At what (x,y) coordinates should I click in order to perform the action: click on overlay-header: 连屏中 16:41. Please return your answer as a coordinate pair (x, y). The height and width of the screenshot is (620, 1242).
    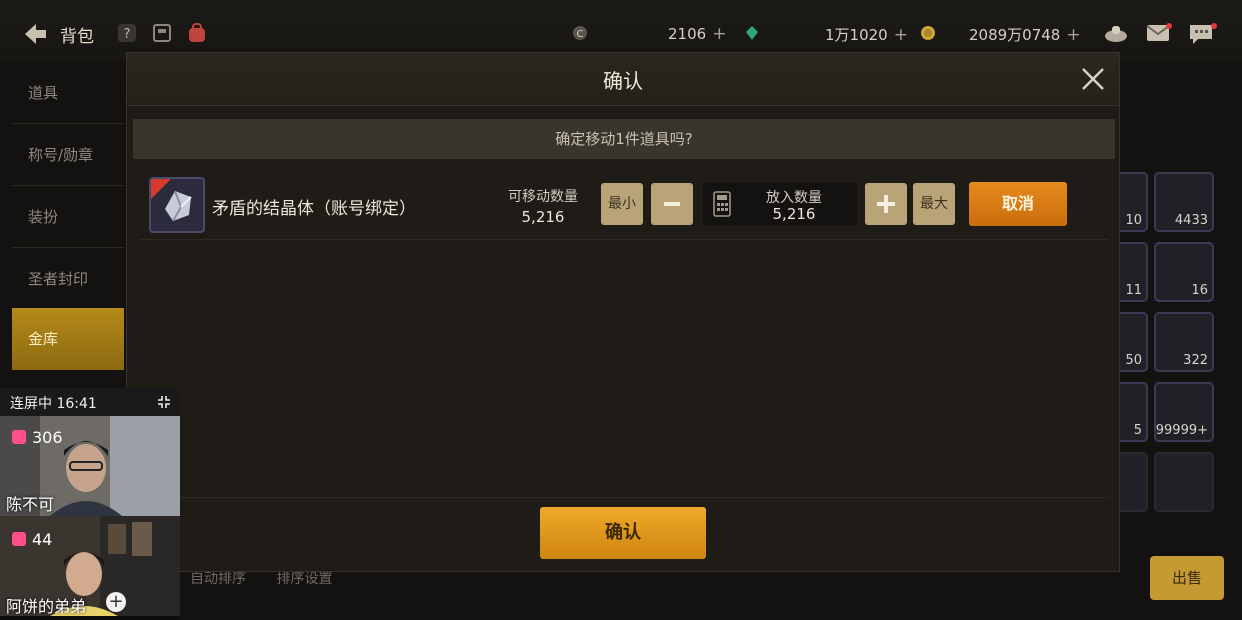
    Looking at the image, I should click on (90, 402).